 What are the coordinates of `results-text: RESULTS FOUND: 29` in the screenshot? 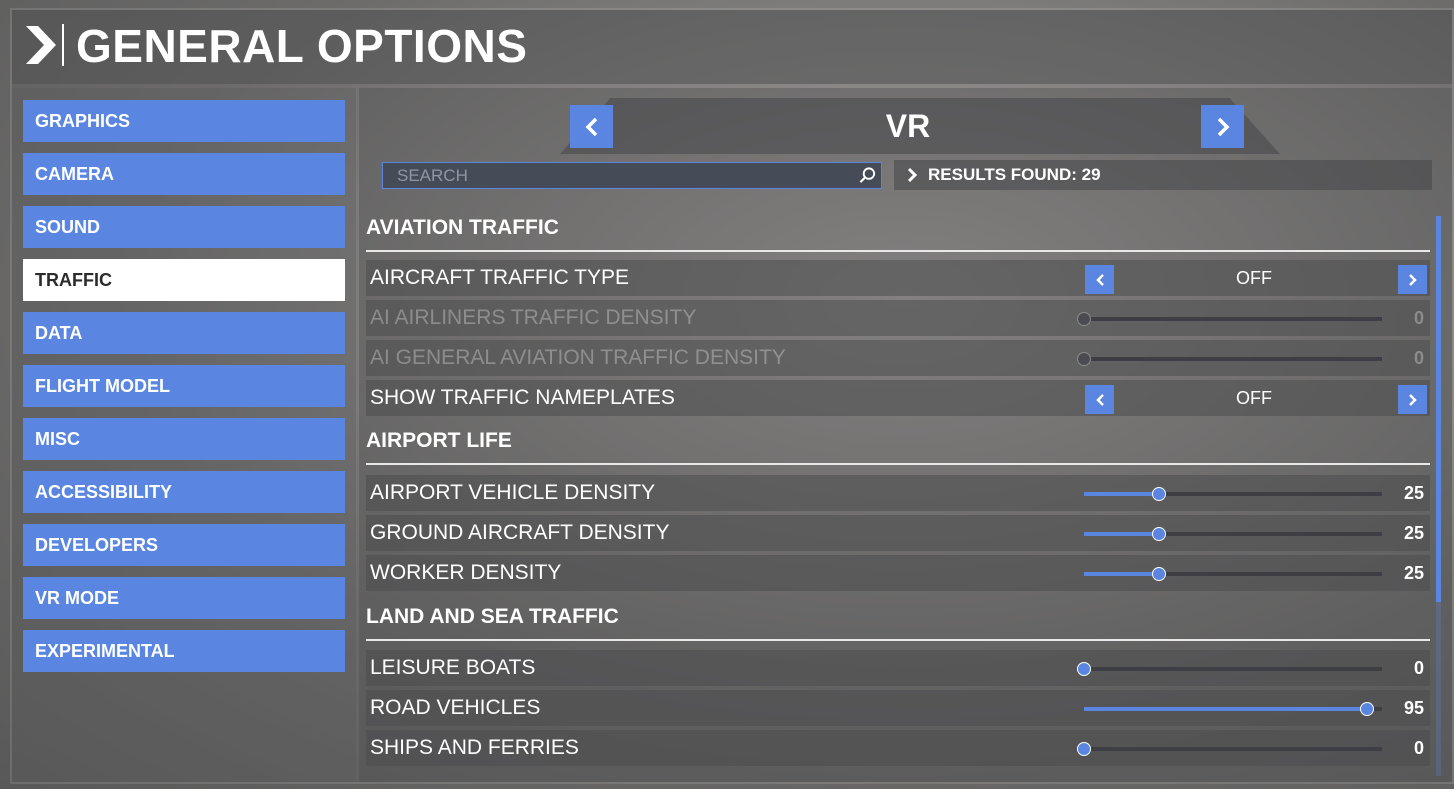 It's located at (1014, 174).